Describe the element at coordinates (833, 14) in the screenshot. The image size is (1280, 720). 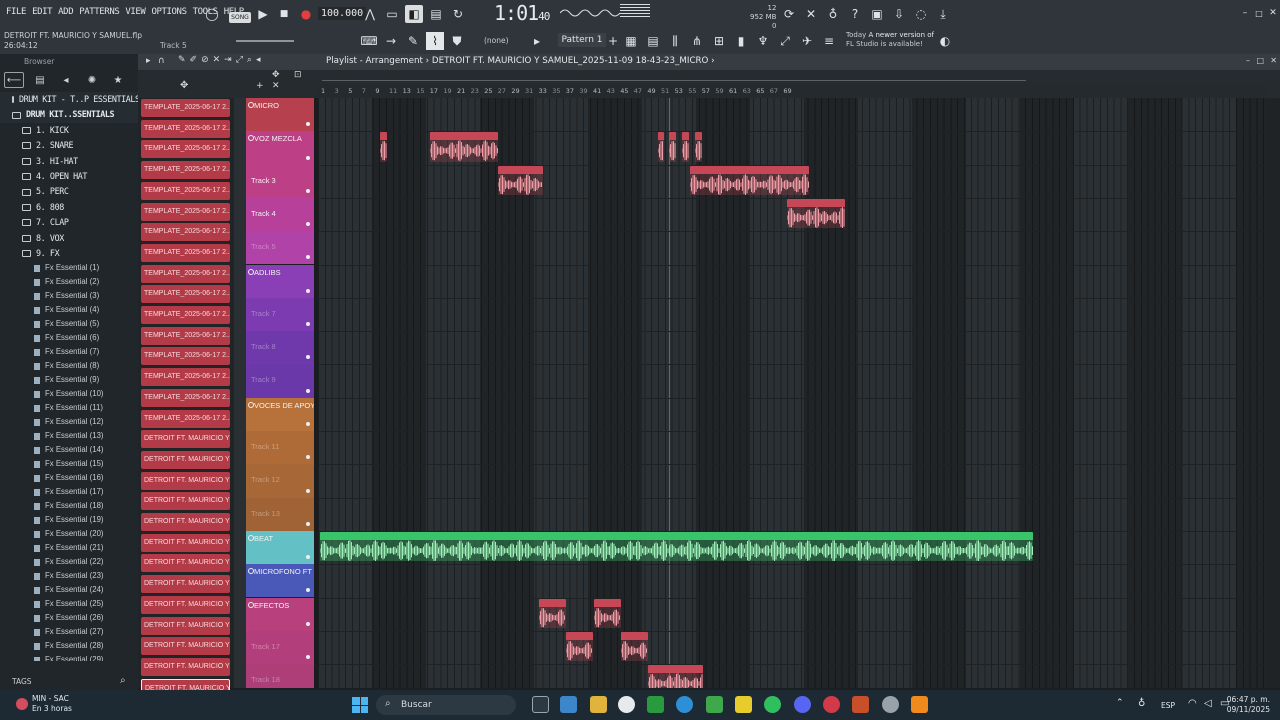
I see `mic-icon: ♁` at that location.